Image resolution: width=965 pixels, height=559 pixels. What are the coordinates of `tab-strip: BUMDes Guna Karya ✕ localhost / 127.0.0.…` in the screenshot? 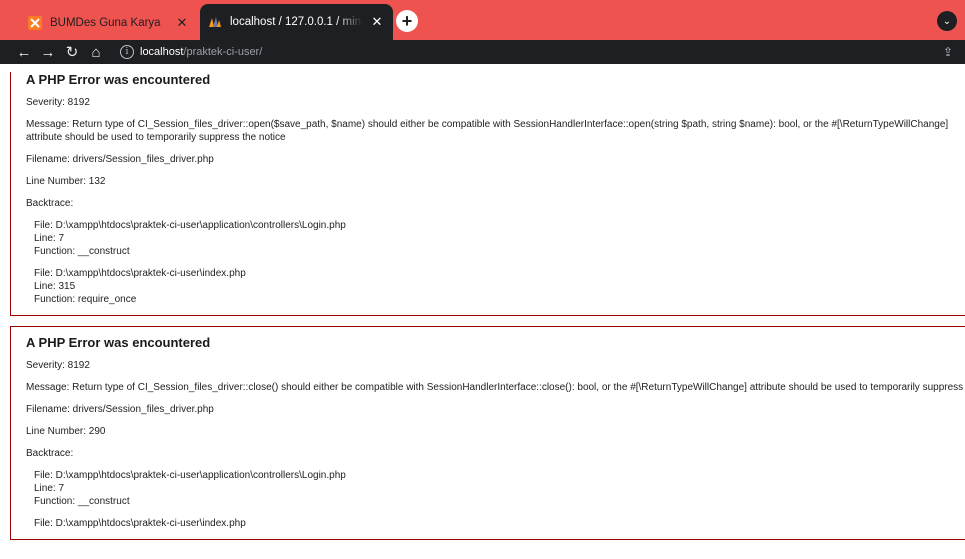 It's located at (482, 20).